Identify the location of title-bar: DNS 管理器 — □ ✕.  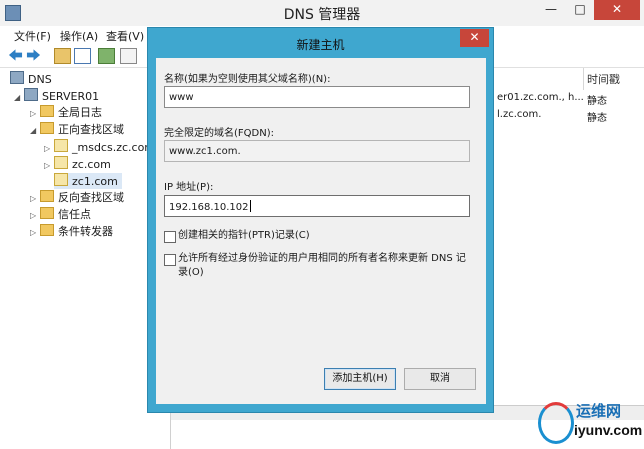
(322, 13).